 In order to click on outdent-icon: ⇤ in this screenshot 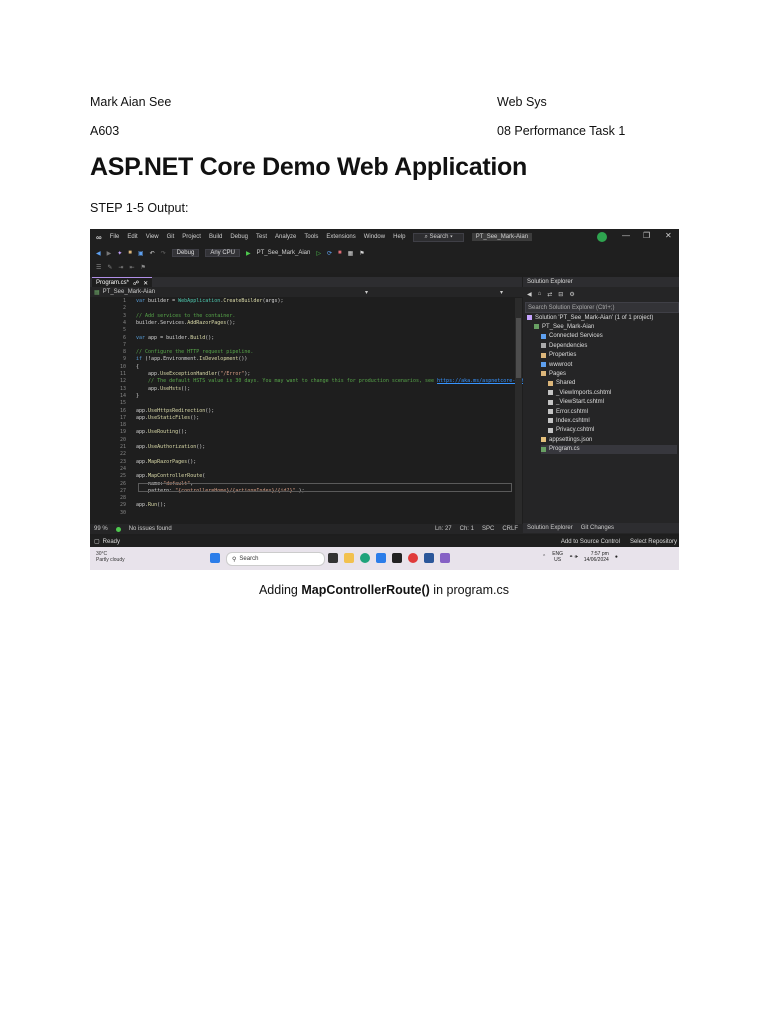, I will do `click(131, 267)`.